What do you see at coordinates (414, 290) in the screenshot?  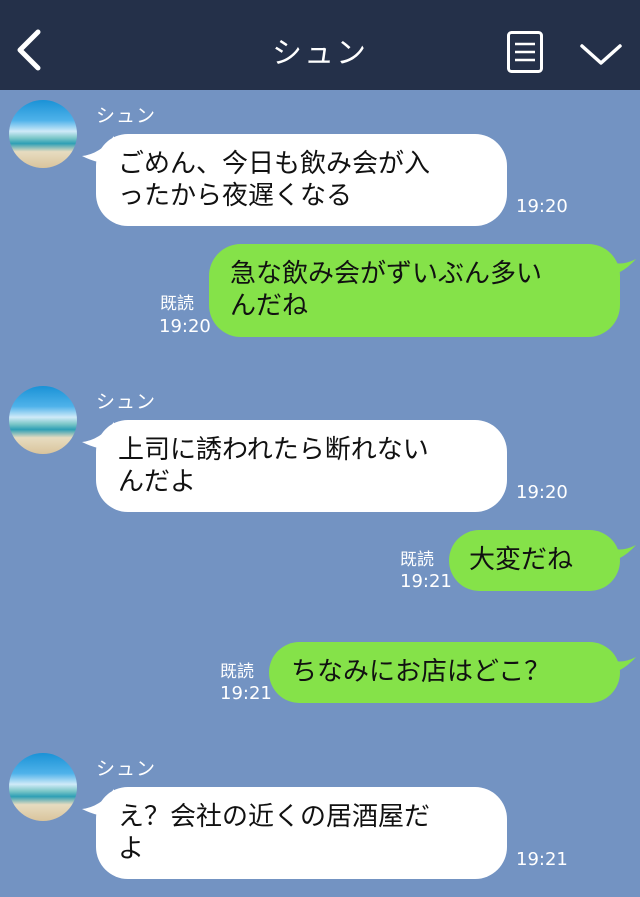 I see `message-bubble: 急な飲み会がずいぶん多い んだね` at bounding box center [414, 290].